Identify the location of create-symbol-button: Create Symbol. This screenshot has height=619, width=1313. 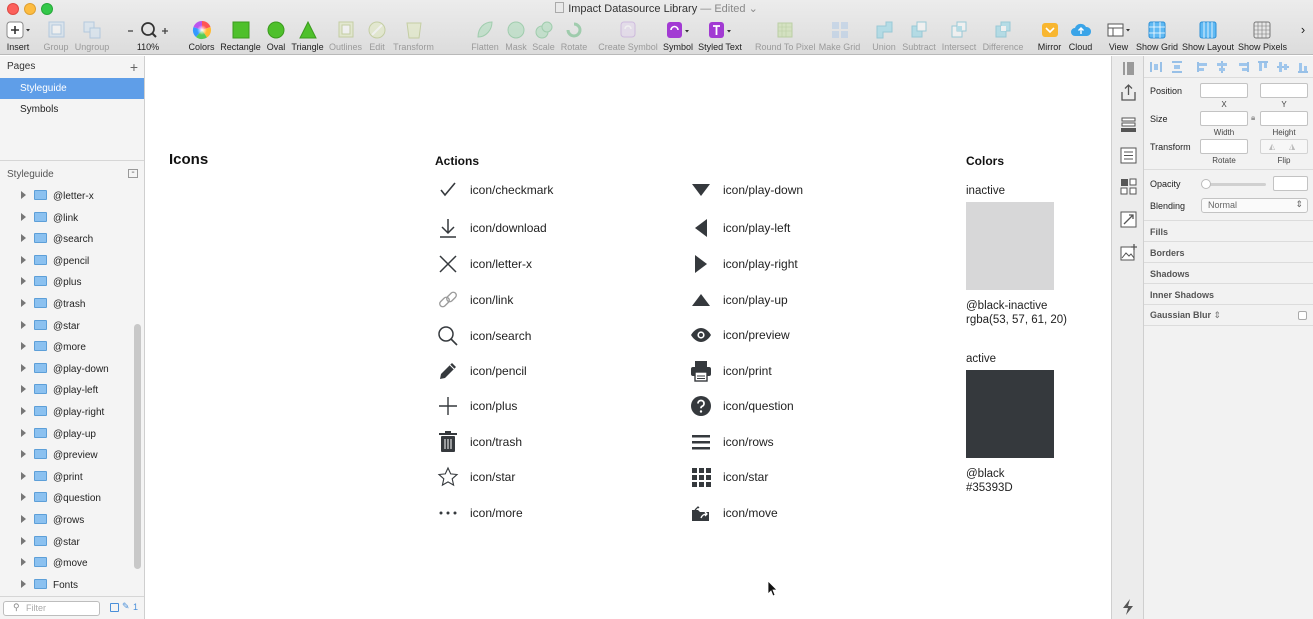
(628, 37).